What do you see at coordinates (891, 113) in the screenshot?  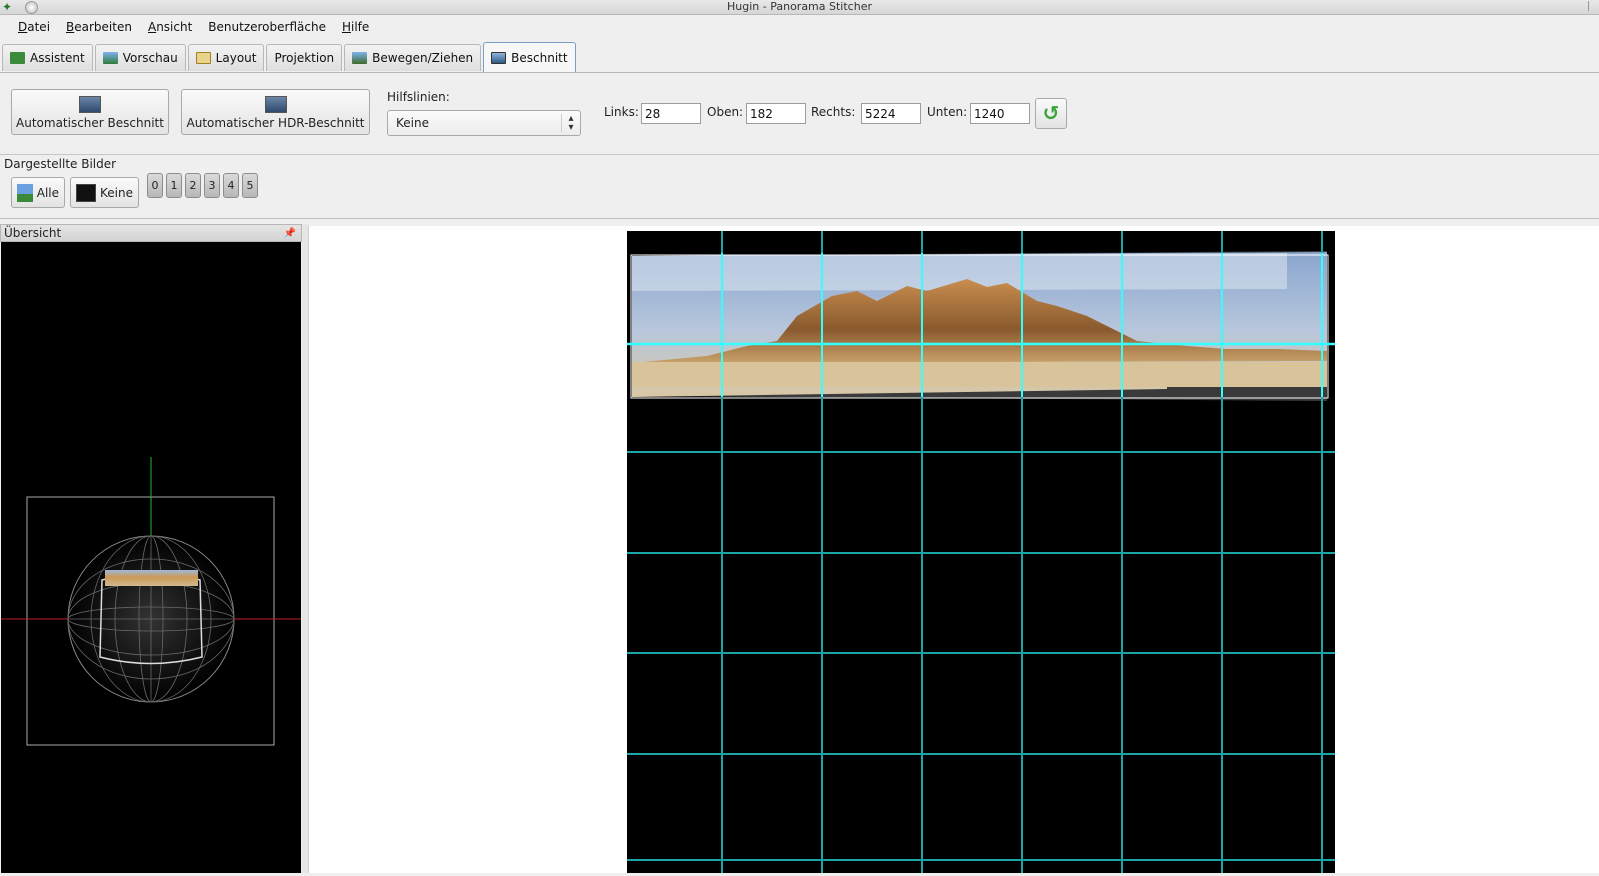 I see `right-input` at bounding box center [891, 113].